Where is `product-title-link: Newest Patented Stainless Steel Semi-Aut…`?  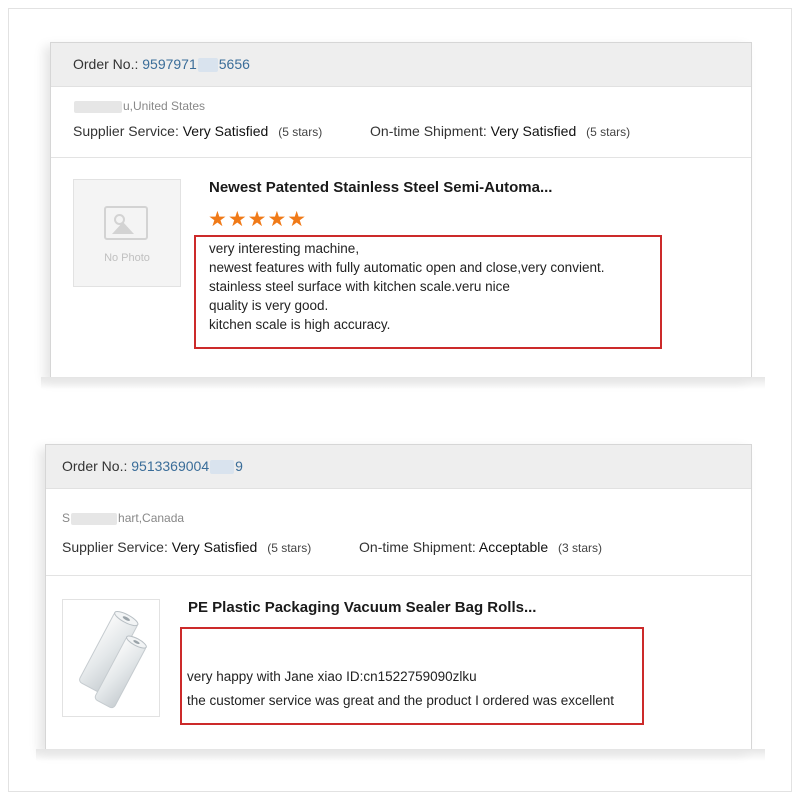
product-title-link: Newest Patented Stainless Steel Semi-Aut… is located at coordinates (380, 187).